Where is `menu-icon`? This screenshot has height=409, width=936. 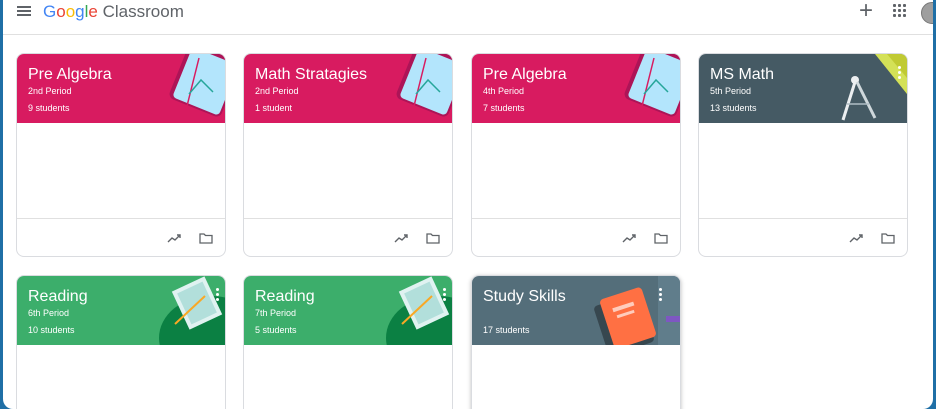
menu-icon is located at coordinates (24, 11).